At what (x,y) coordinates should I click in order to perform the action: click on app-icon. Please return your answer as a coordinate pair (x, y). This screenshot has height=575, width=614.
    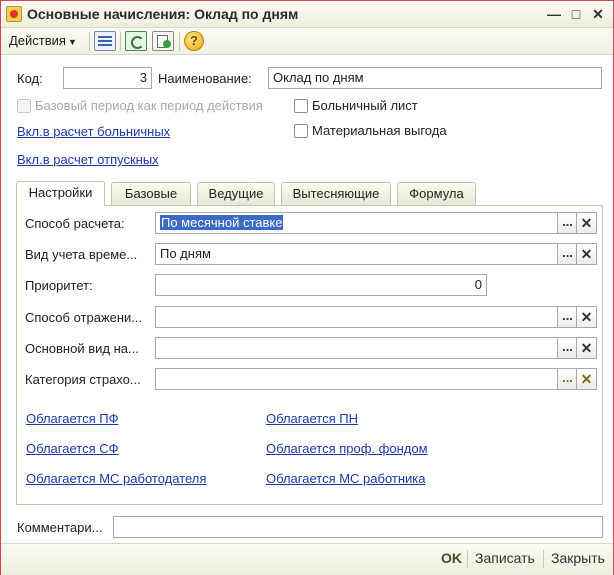
    Looking at the image, I should click on (14, 14).